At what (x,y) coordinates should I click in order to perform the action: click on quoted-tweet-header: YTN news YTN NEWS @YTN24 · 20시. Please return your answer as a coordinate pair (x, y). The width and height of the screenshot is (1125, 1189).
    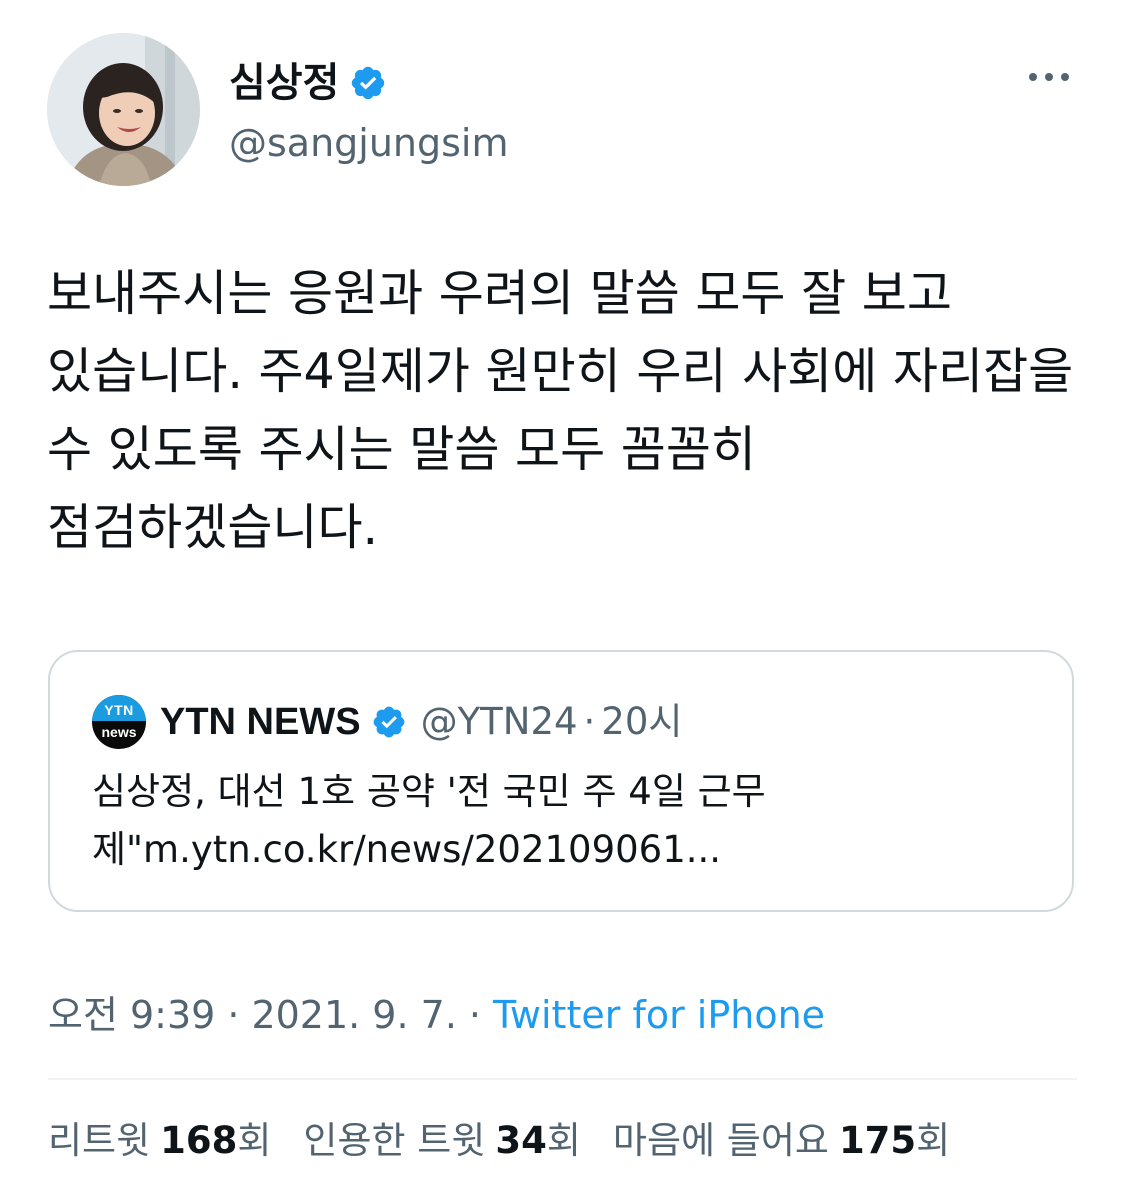
    Looking at the image, I should click on (387, 722).